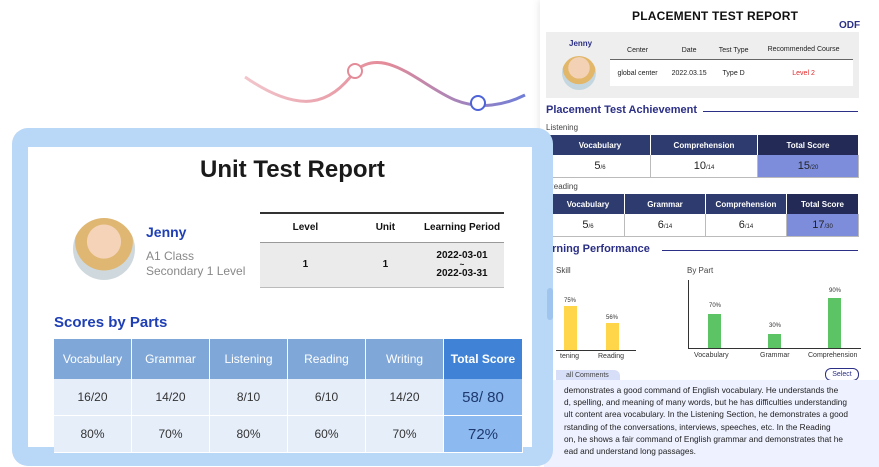 The height and width of the screenshot is (467, 879). What do you see at coordinates (700, 270) in the screenshot?
I see `by-part-label: By Part` at bounding box center [700, 270].